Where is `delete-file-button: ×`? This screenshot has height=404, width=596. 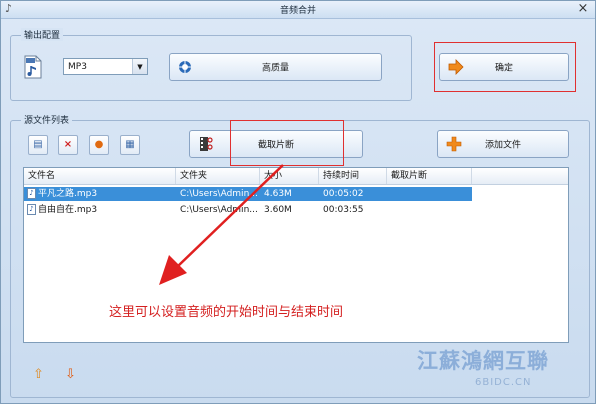
delete-file-button: × is located at coordinates (68, 145).